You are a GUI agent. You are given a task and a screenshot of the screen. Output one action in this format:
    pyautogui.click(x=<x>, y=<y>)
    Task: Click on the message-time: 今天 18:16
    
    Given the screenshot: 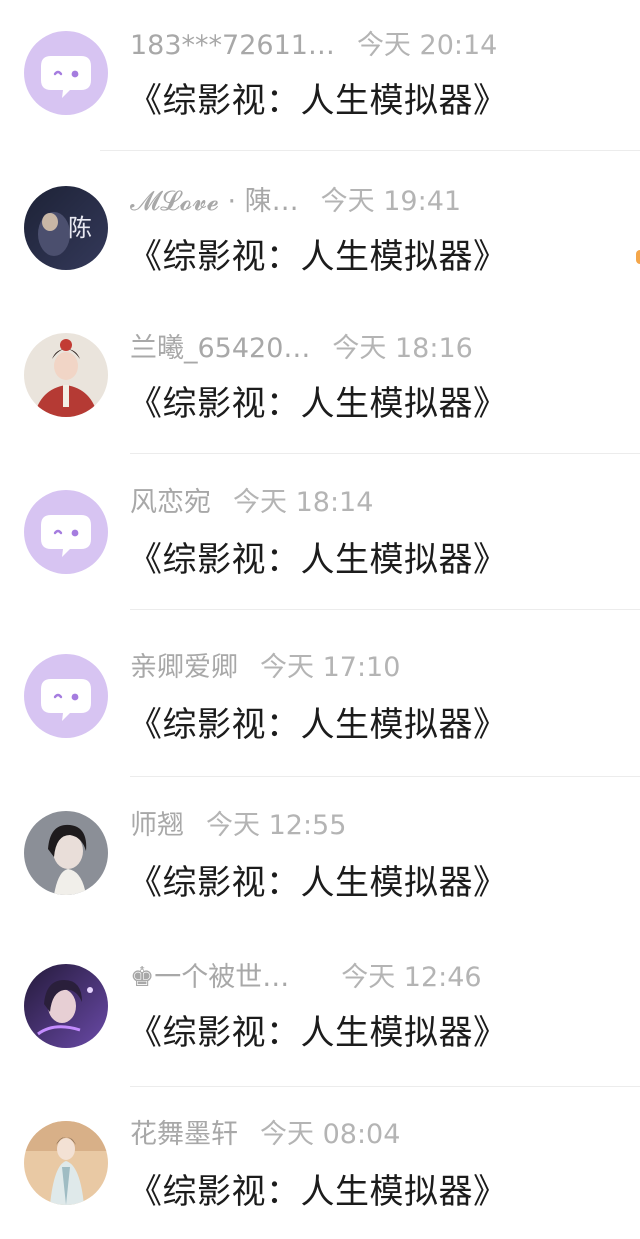 What is the action you would take?
    pyautogui.click(x=402, y=348)
    